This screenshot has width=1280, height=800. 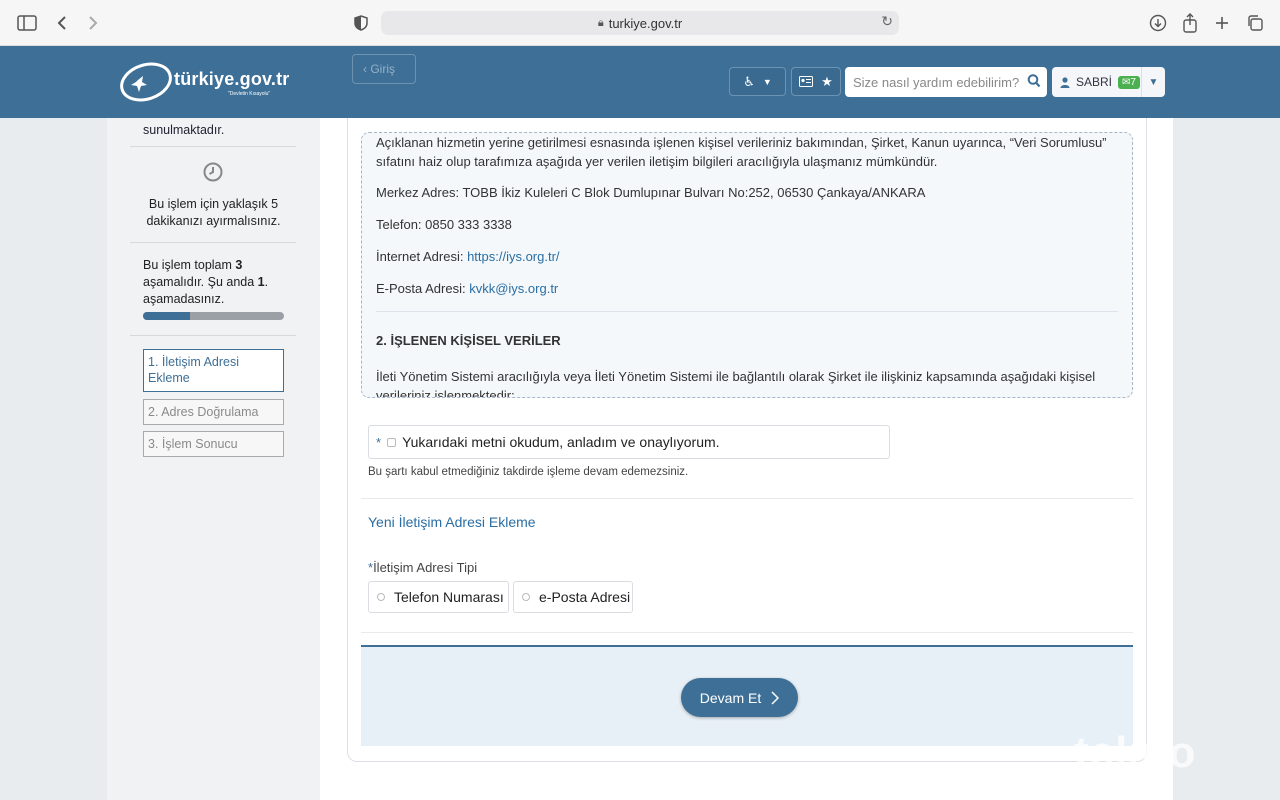 What do you see at coordinates (62, 23) in the screenshot?
I see `back-icon` at bounding box center [62, 23].